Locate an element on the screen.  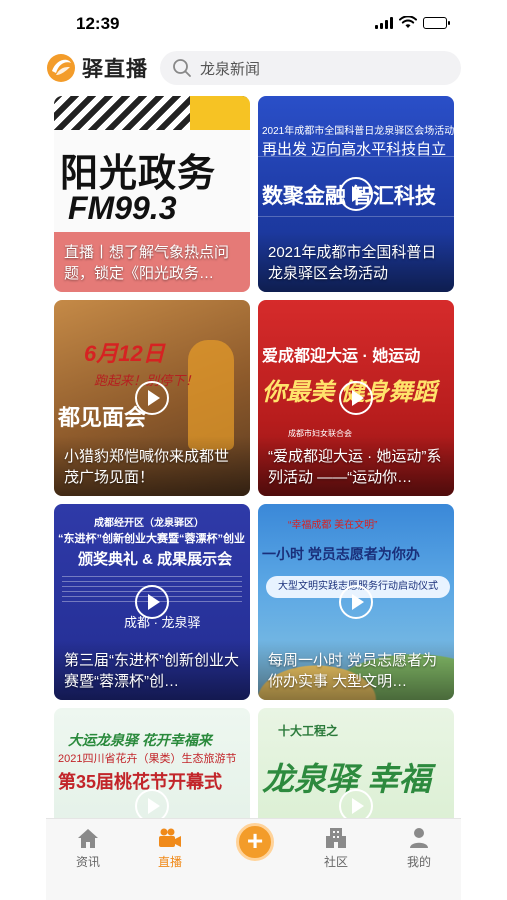
create-post-button: + is located at coordinates (255, 842).